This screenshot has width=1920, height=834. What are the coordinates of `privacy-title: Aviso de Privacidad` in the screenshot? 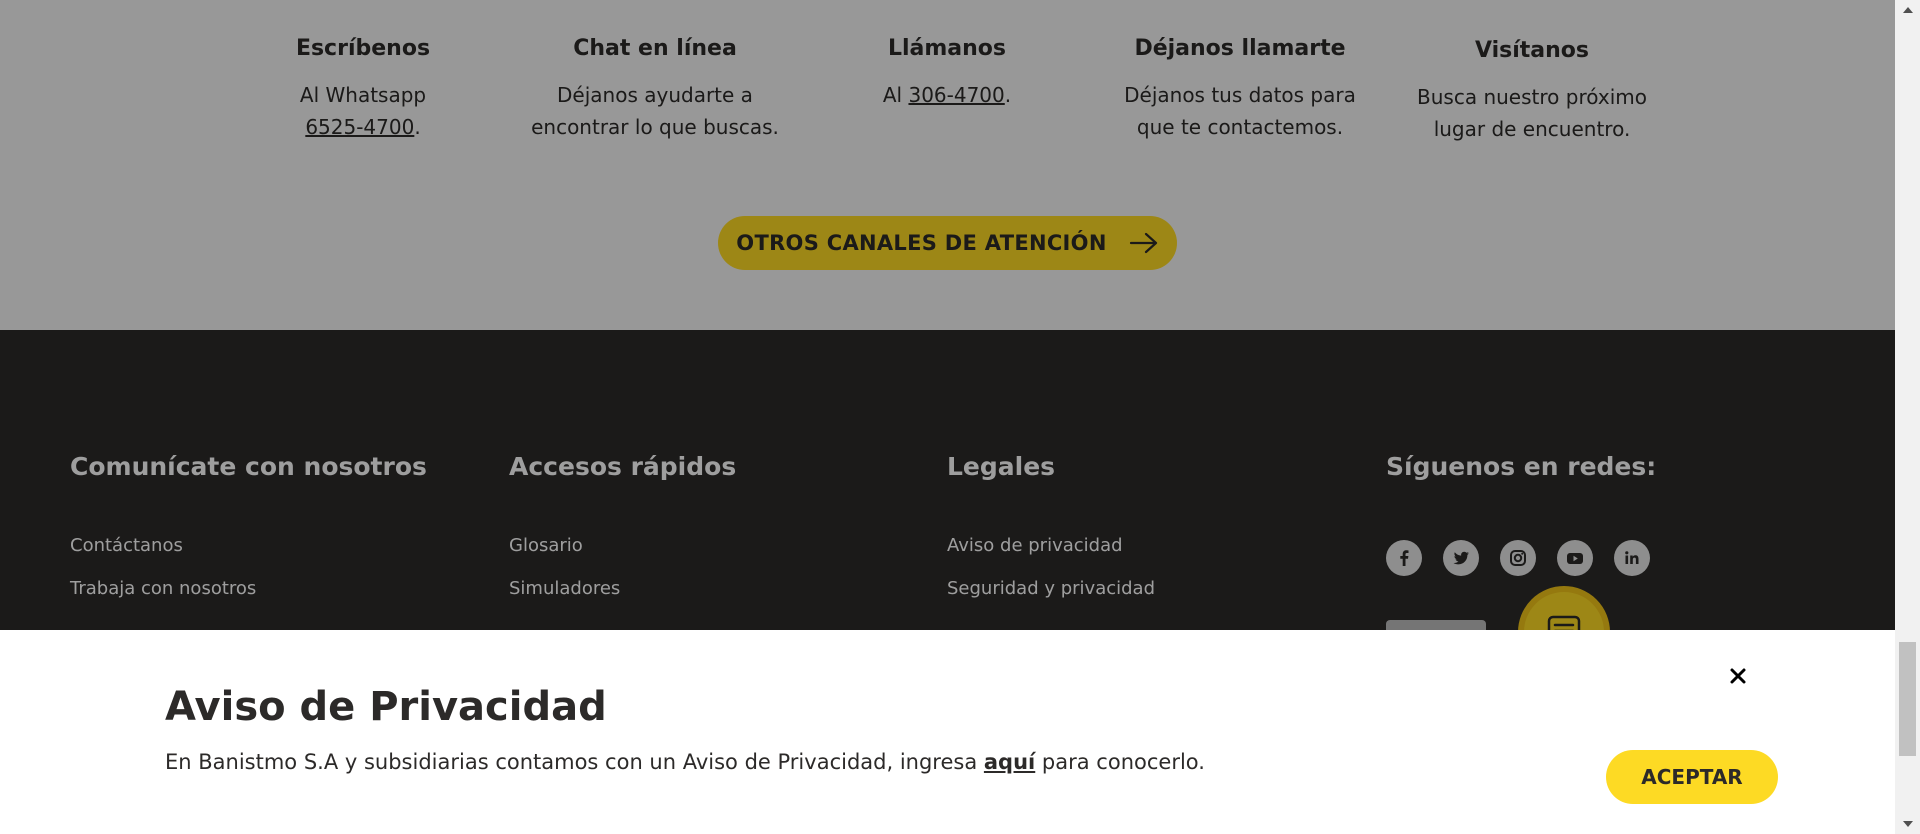 It's located at (386, 707).